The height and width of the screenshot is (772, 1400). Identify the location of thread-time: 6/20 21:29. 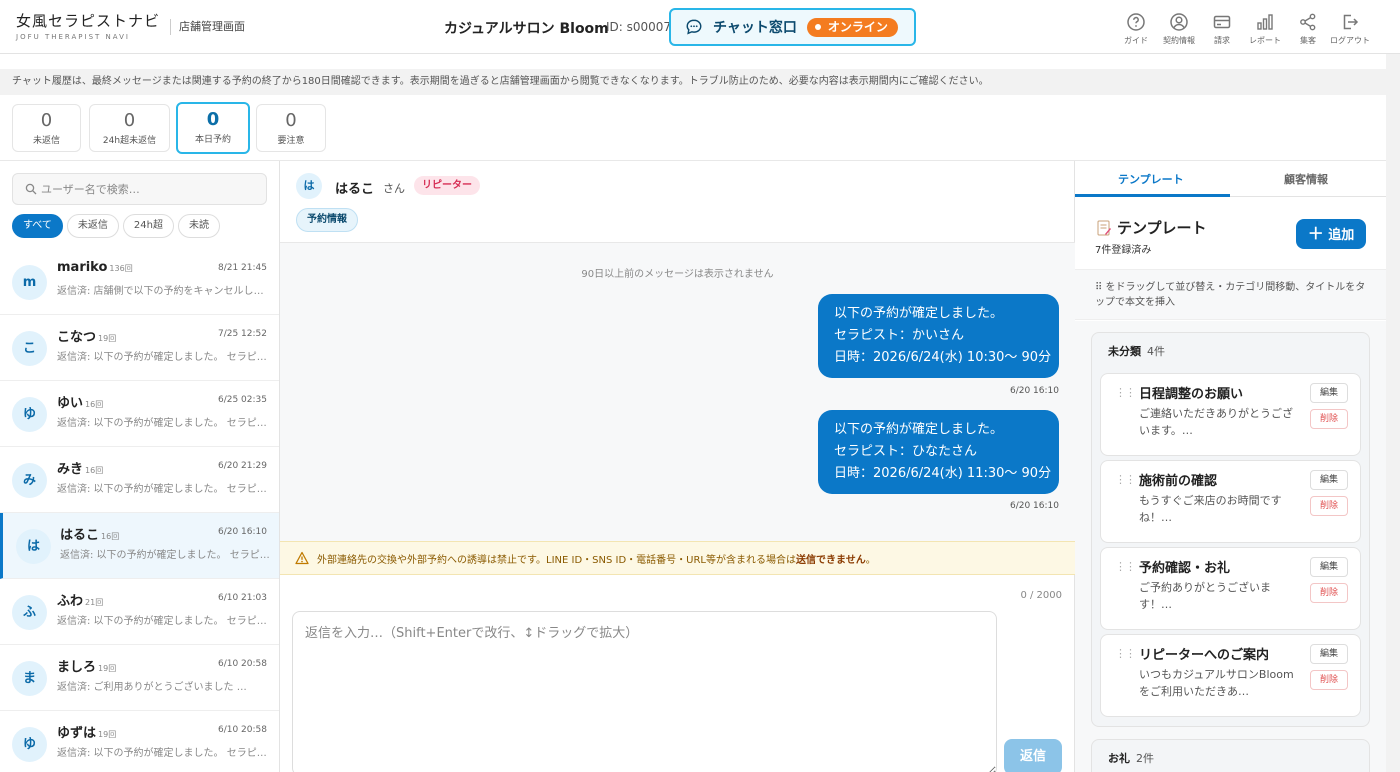
(242, 466).